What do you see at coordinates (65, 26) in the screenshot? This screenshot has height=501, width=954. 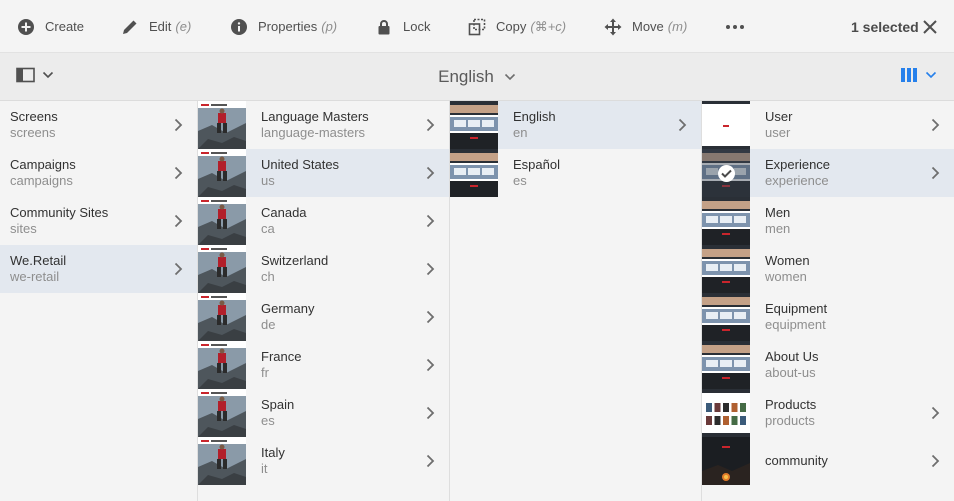 I see `create-label: Create` at bounding box center [65, 26].